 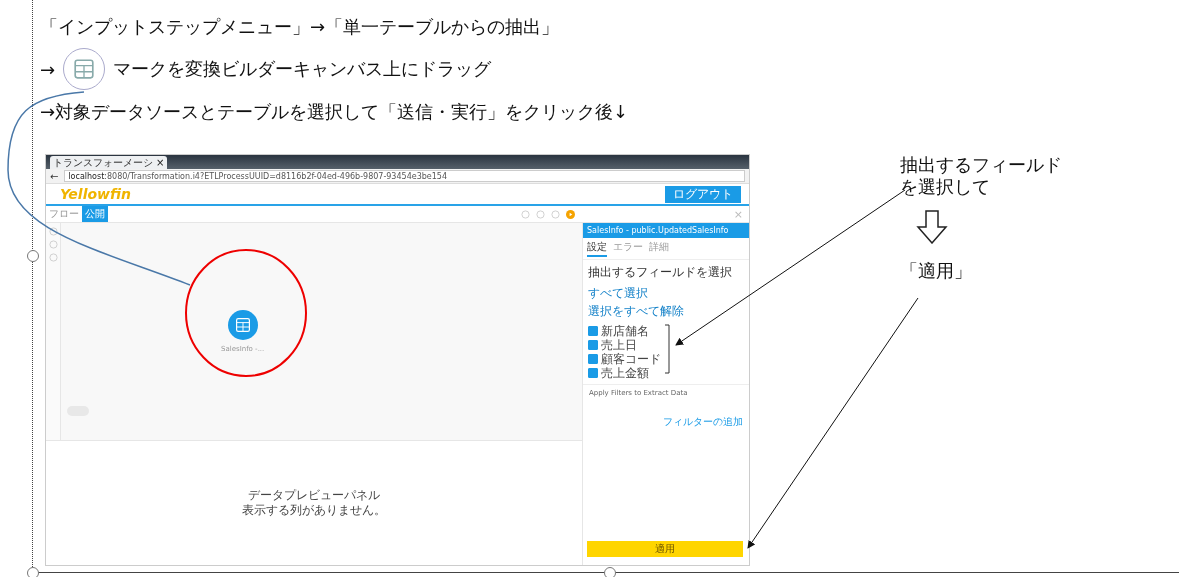 I want to click on browser-tab: トランスフォーメーシ ×, so click(x=109, y=162).